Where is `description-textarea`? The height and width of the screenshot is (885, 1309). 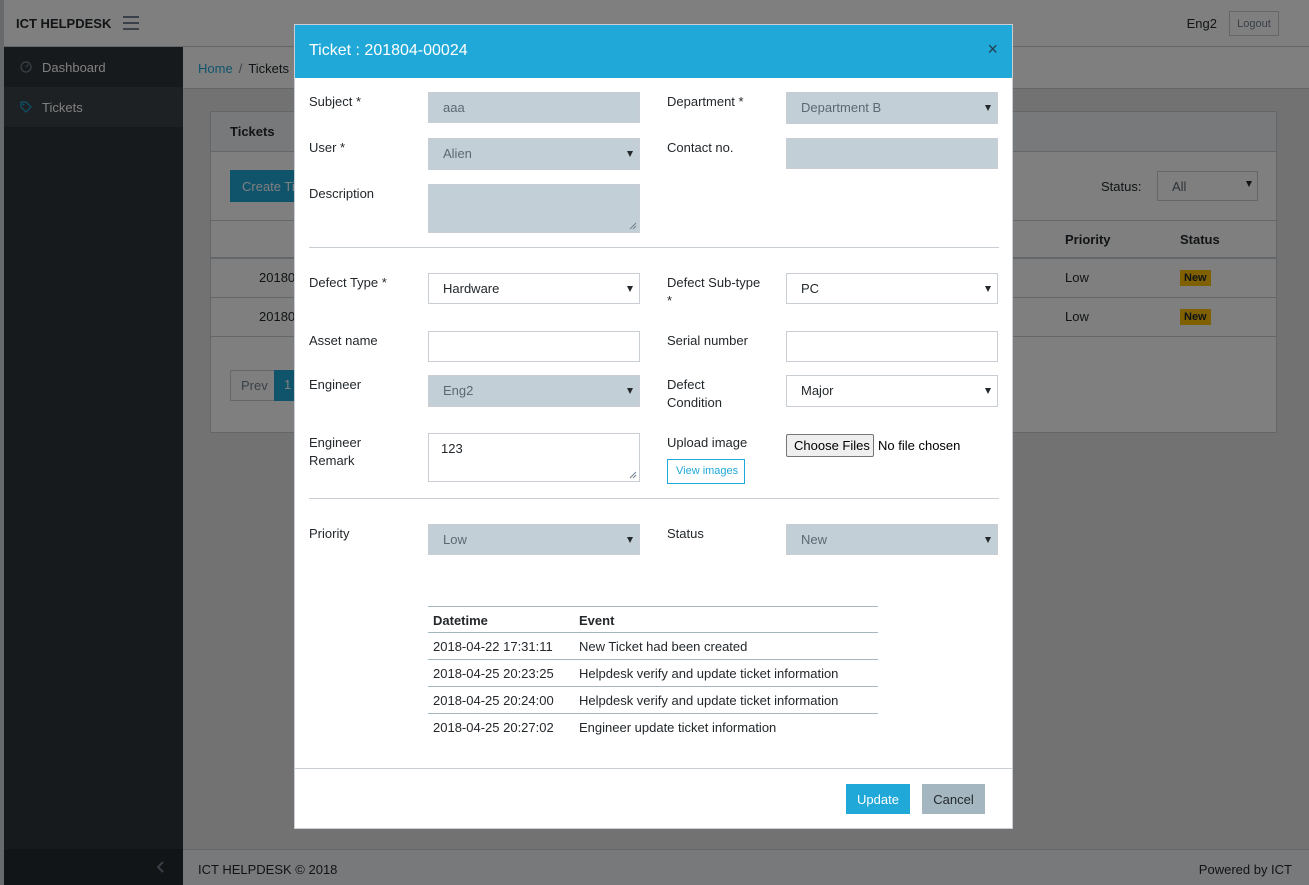
description-textarea is located at coordinates (534, 208).